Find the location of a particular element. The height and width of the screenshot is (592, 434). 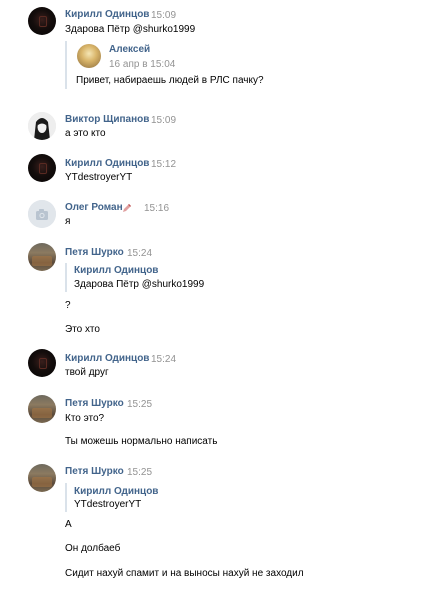

forwarded-message: Кирилл Одинцов YTdestroyerYT is located at coordinates (111, 497).